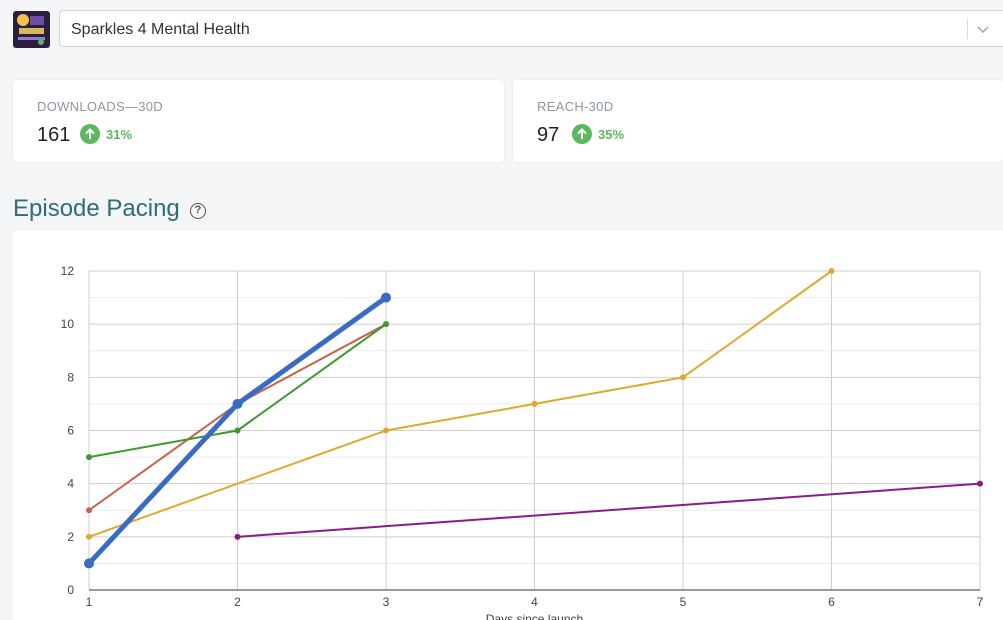 The width and height of the screenshot is (1003, 620). I want to click on x-tick-label: 6, so click(831, 602).